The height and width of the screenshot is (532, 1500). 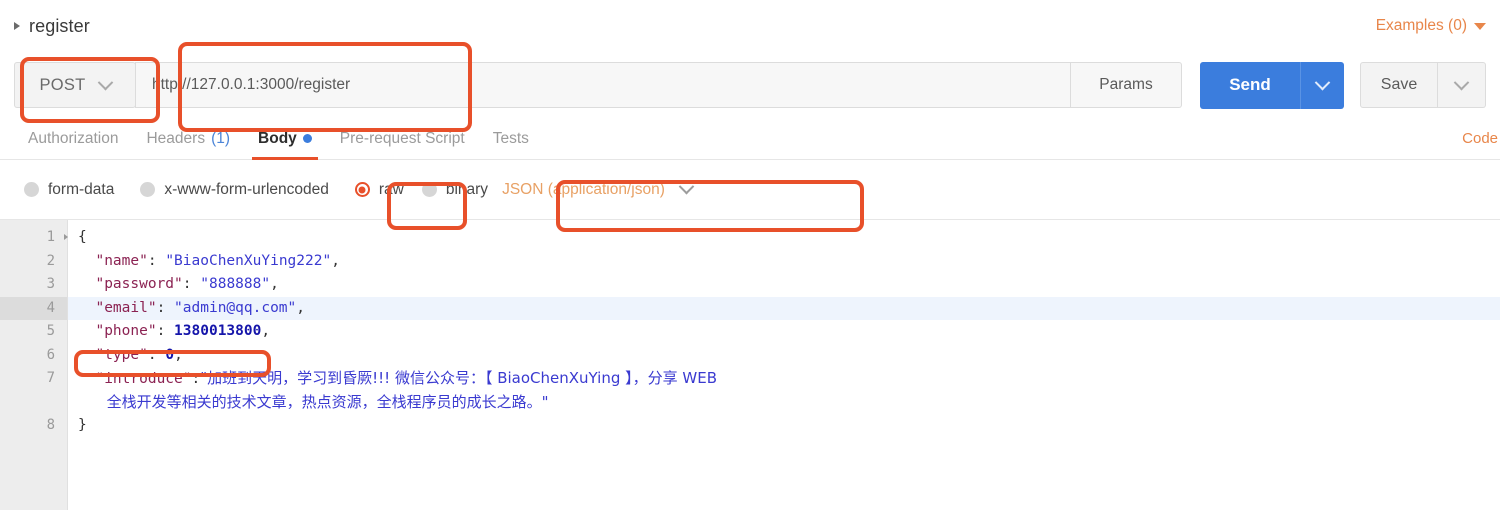 What do you see at coordinates (66, 237) in the screenshot?
I see `fold-triangle-icon` at bounding box center [66, 237].